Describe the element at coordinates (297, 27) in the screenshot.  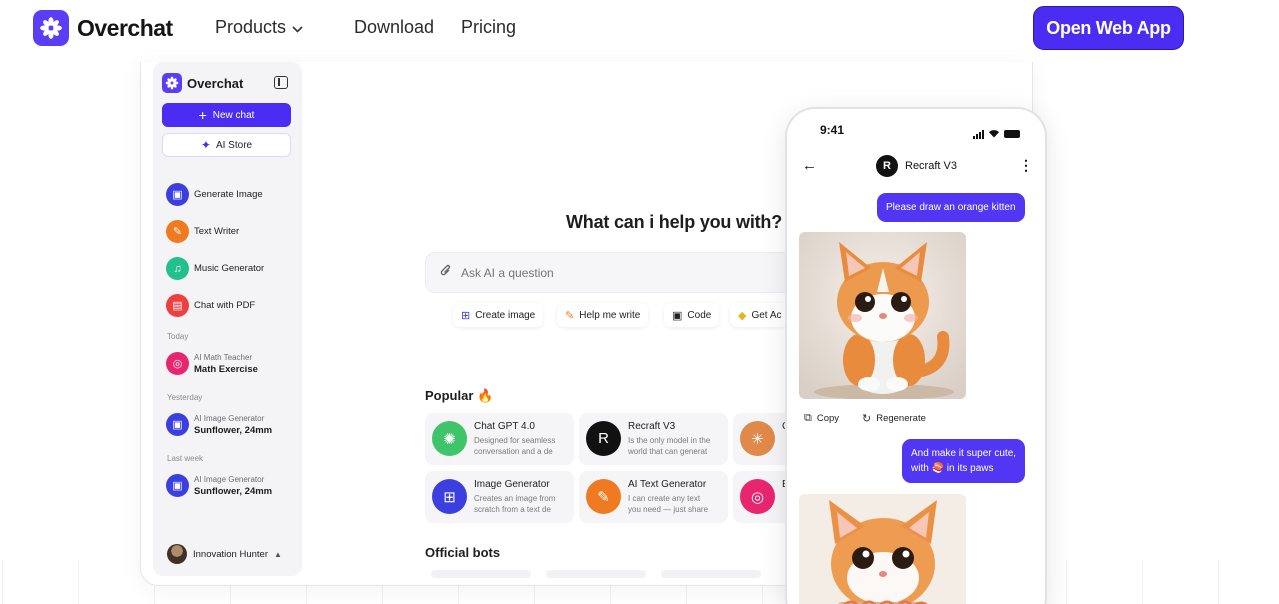
I see `chevron-down-icon` at that location.